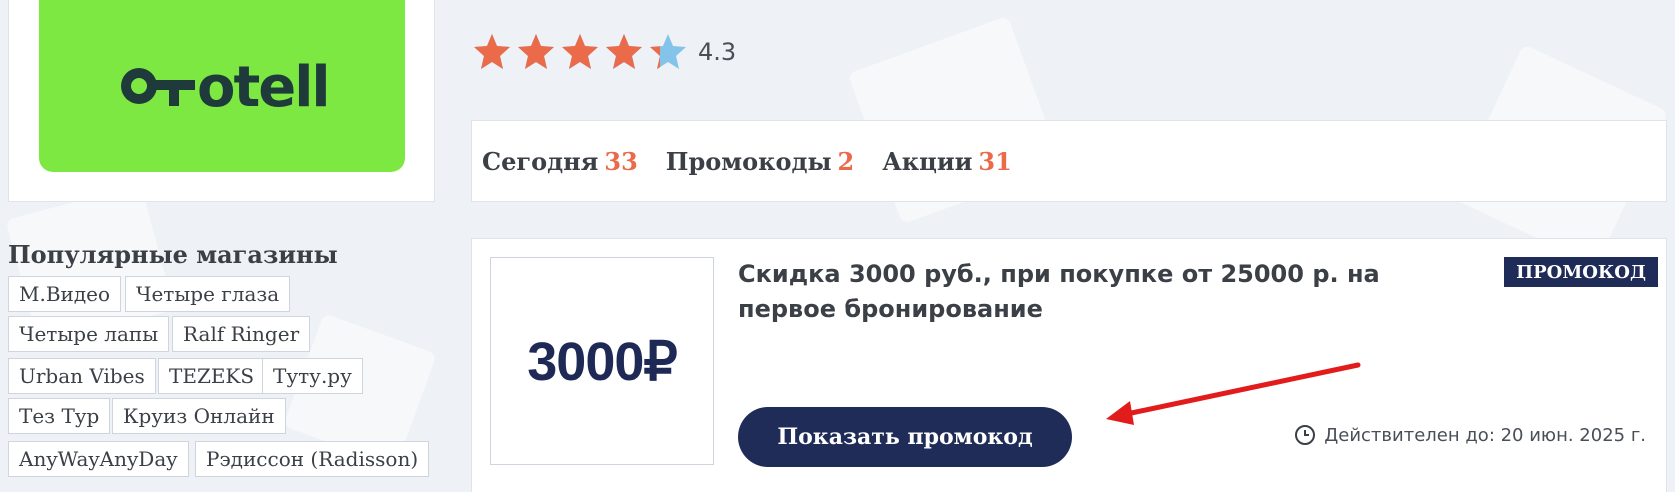 This screenshot has width=1675, height=492. What do you see at coordinates (59, 416) in the screenshot?
I see `store-tag: Тез Тур` at bounding box center [59, 416].